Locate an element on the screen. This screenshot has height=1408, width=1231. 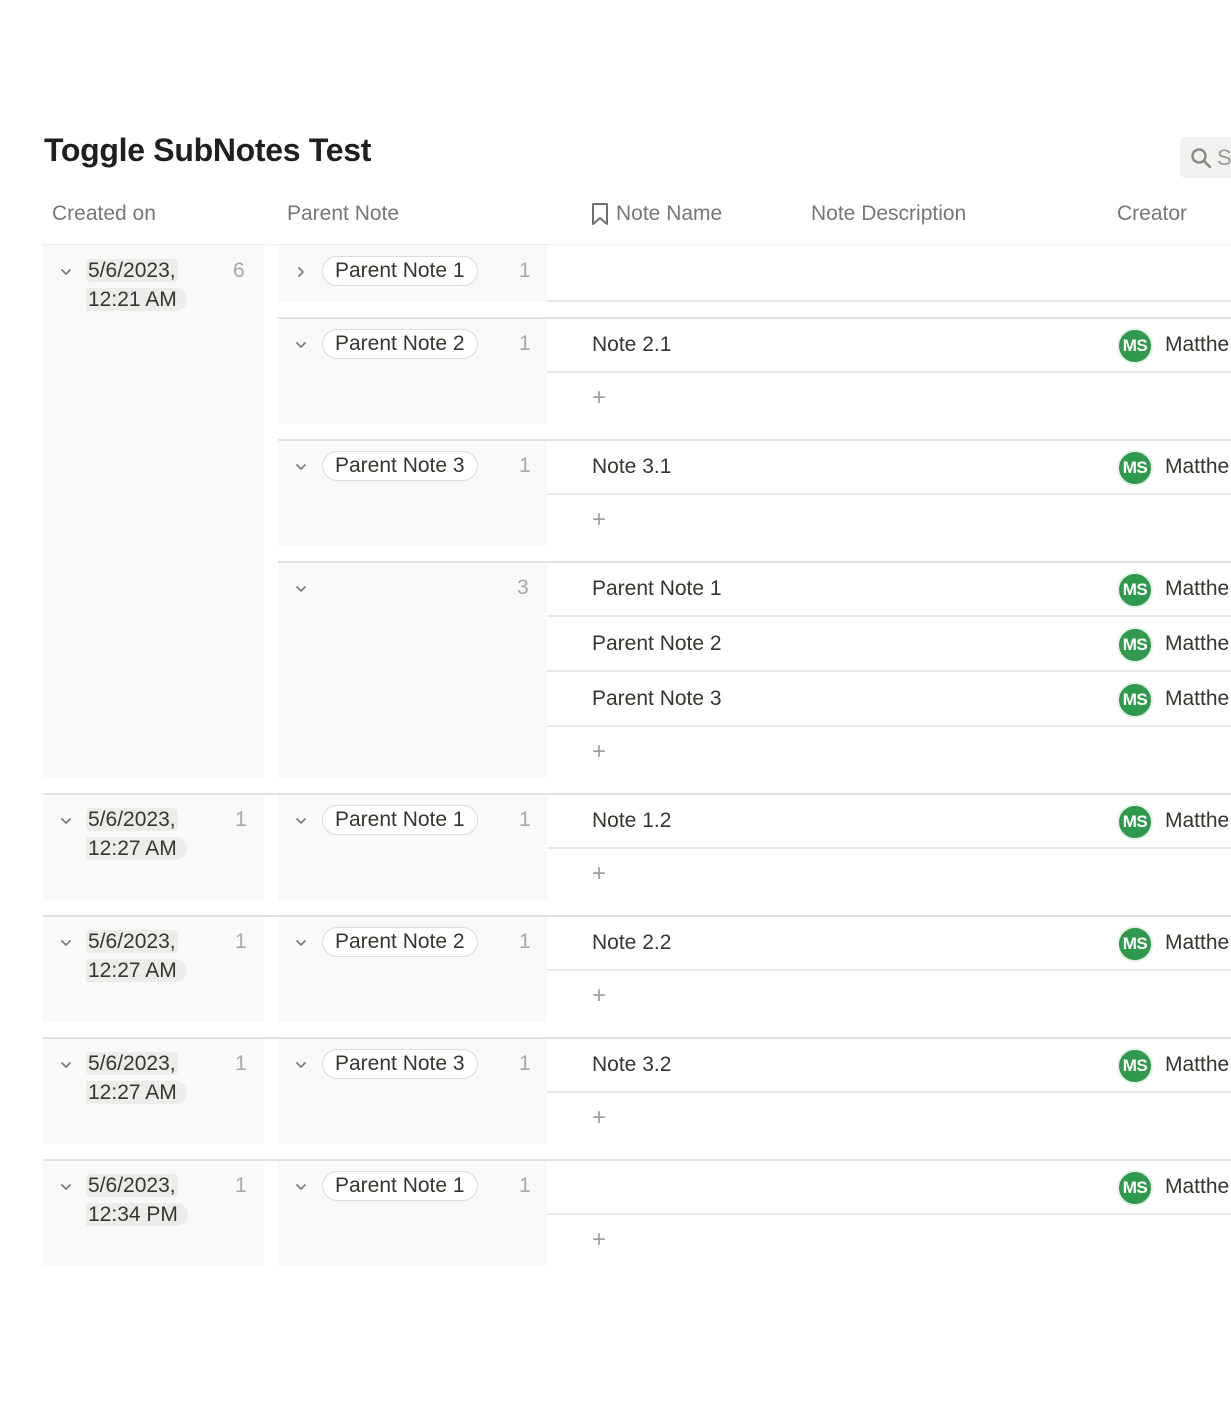
column-header-label: Parent Note is located at coordinates (343, 213).